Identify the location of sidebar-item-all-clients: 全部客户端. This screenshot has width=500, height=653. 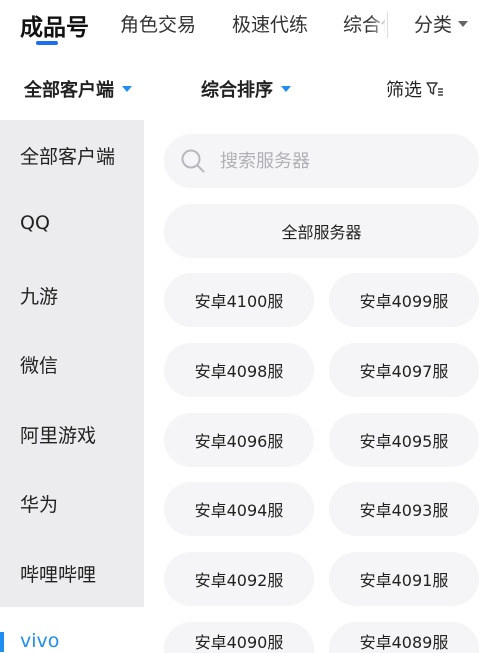
(67, 155).